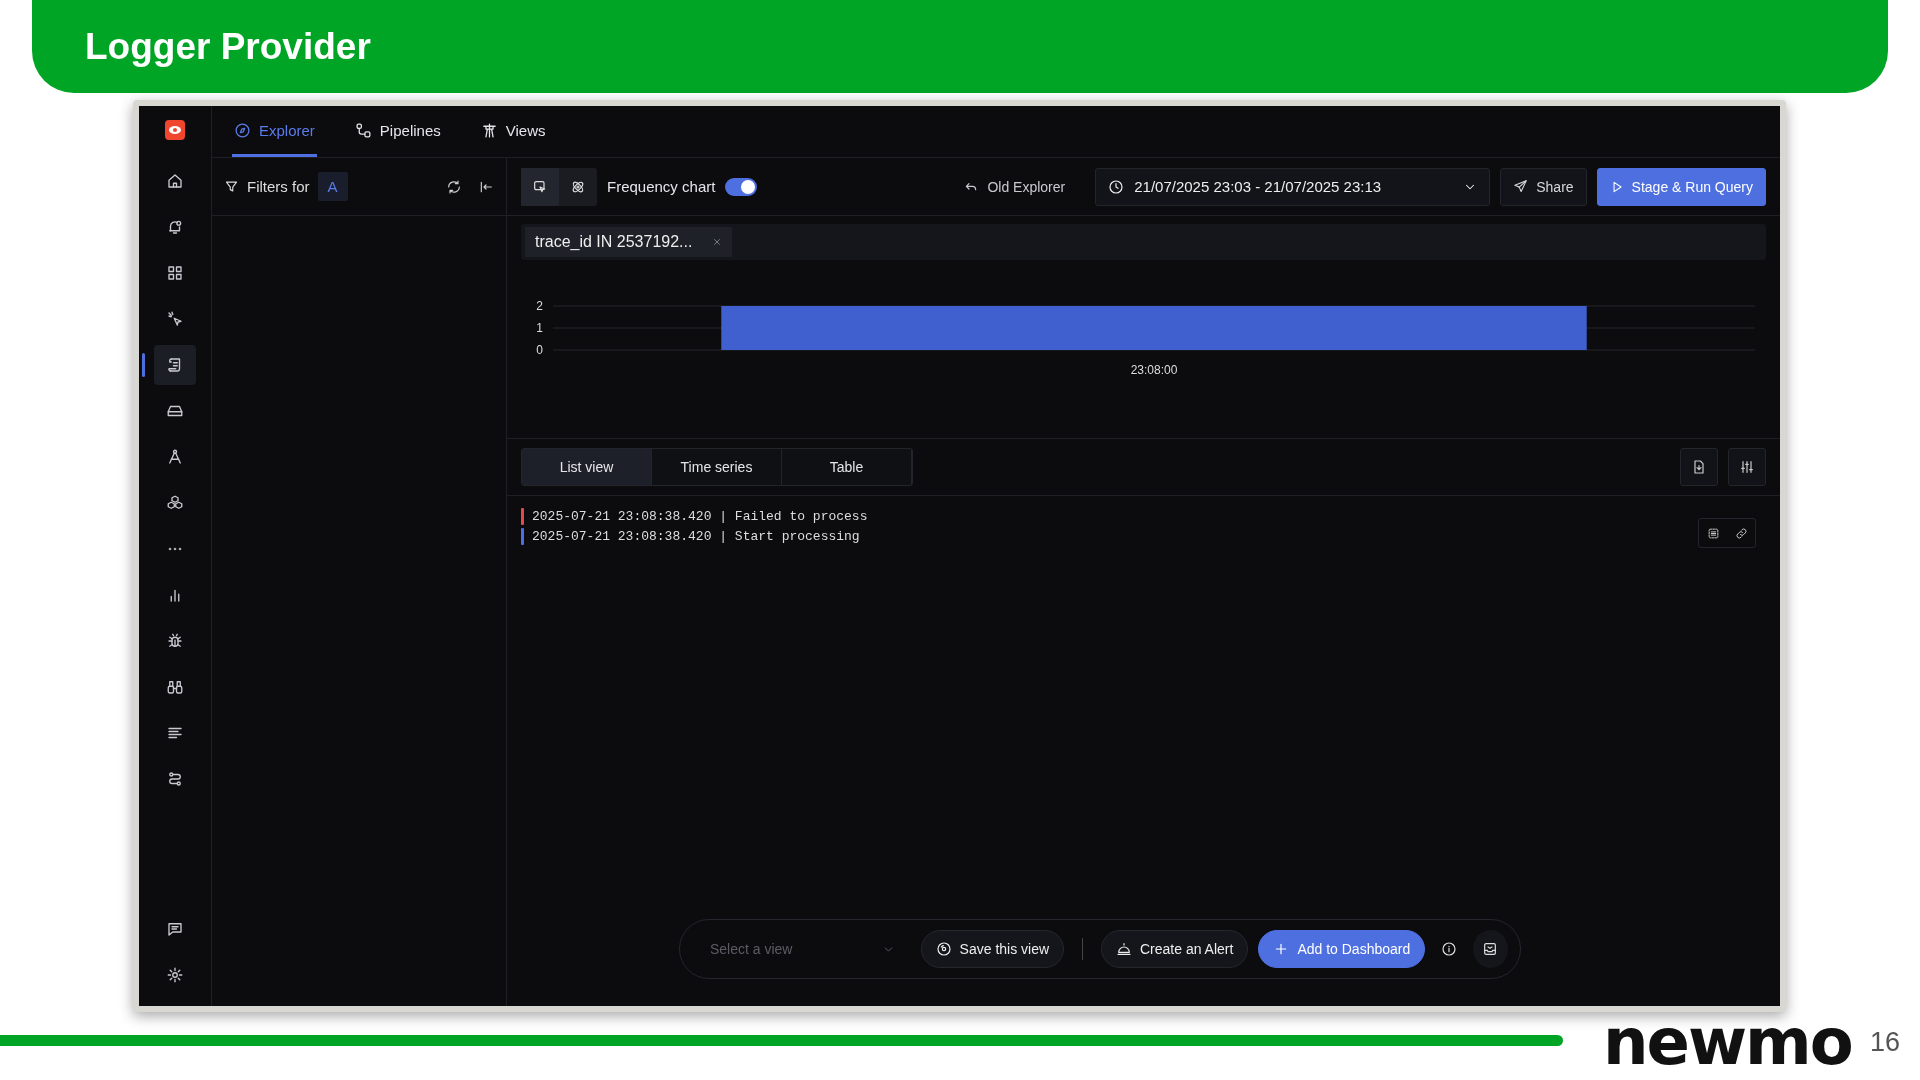  I want to click on app-logo-icon, so click(175, 130).